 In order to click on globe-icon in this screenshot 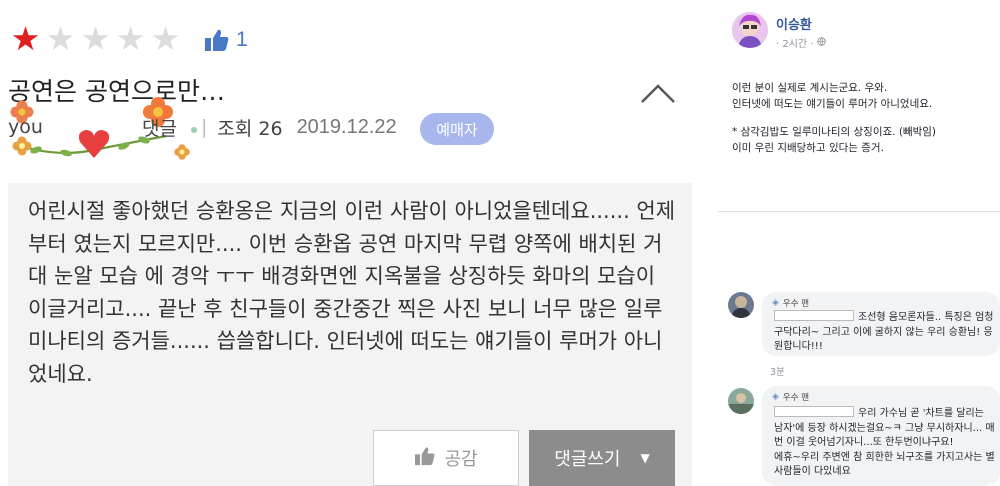, I will do `click(822, 42)`.